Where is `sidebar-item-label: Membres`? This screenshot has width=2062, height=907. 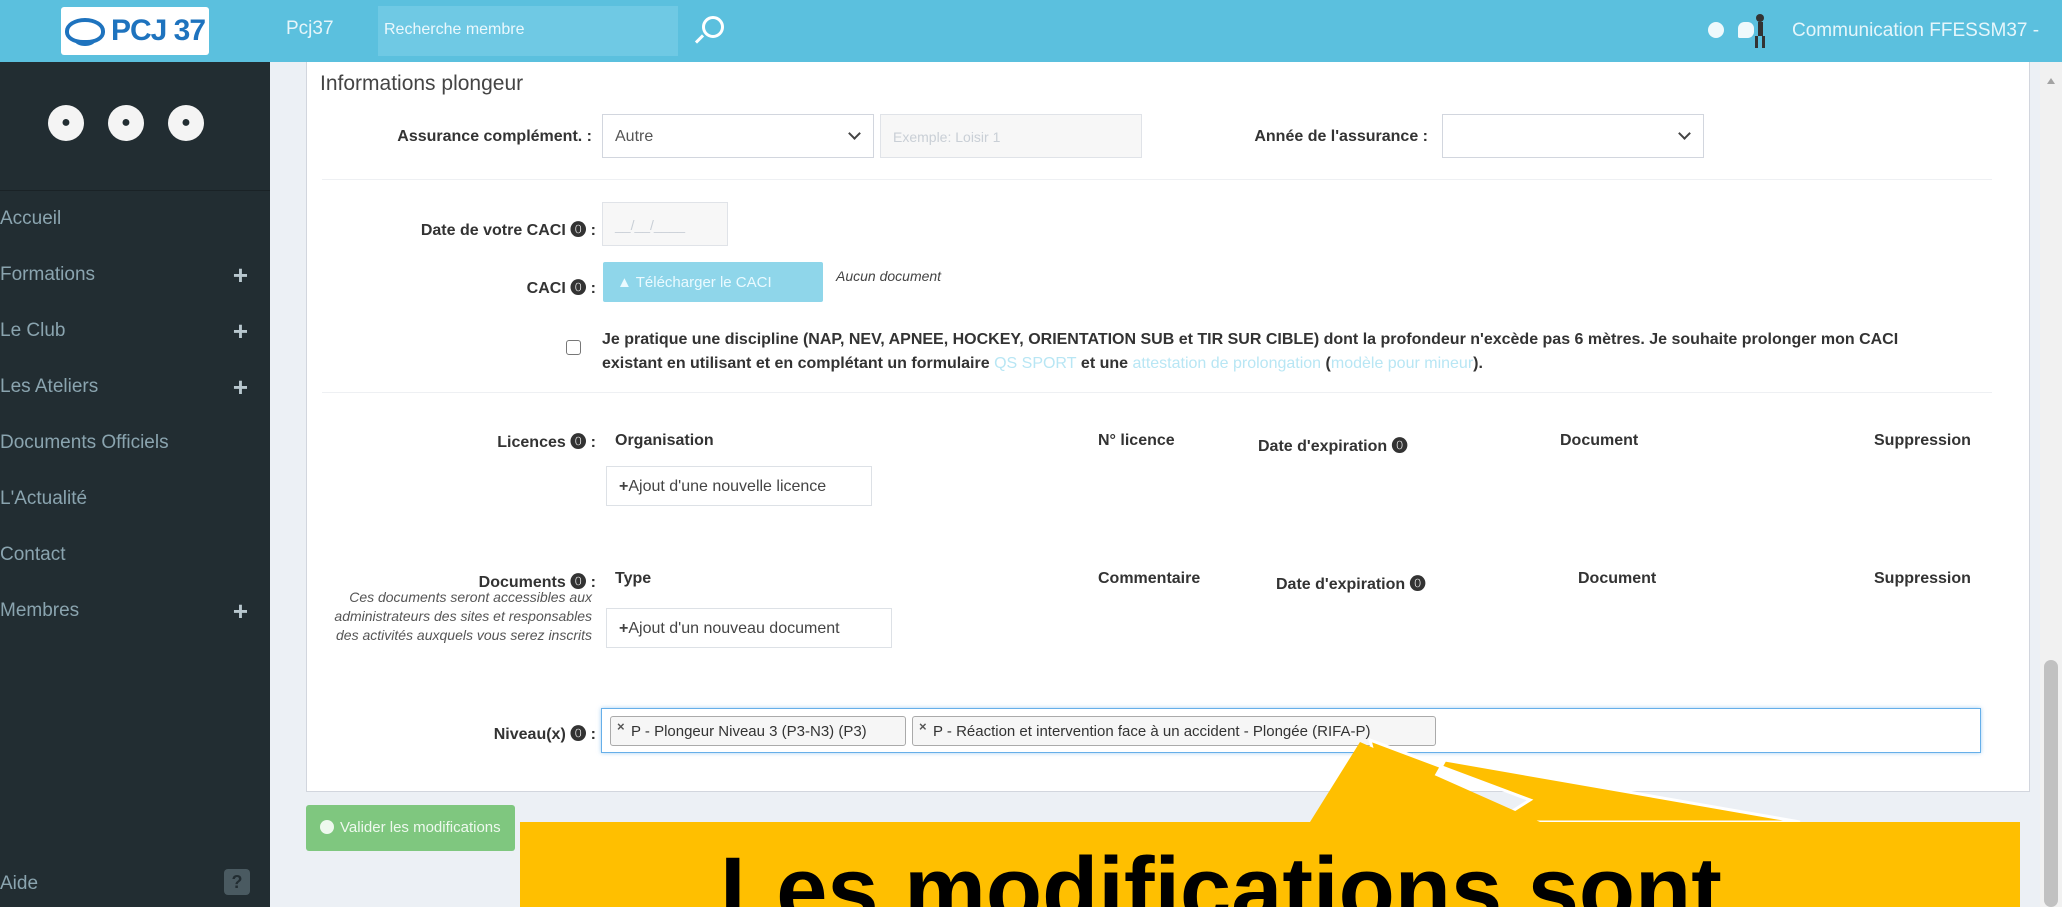
sidebar-item-label: Membres is located at coordinates (40, 610).